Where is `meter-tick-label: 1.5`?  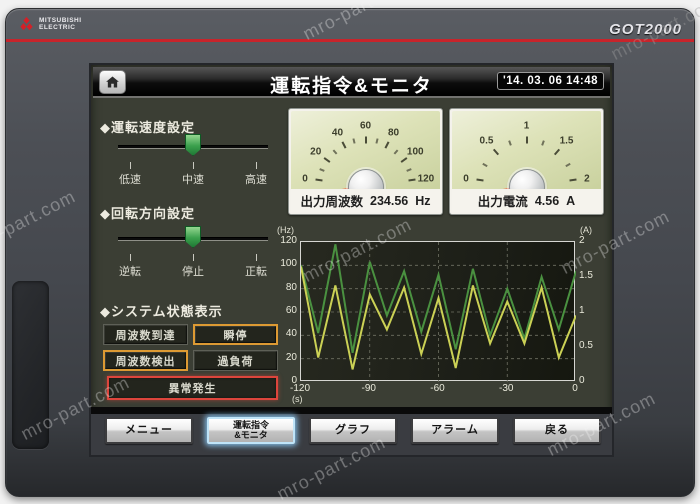
meter-tick-label: 1.5 is located at coordinates (566, 141).